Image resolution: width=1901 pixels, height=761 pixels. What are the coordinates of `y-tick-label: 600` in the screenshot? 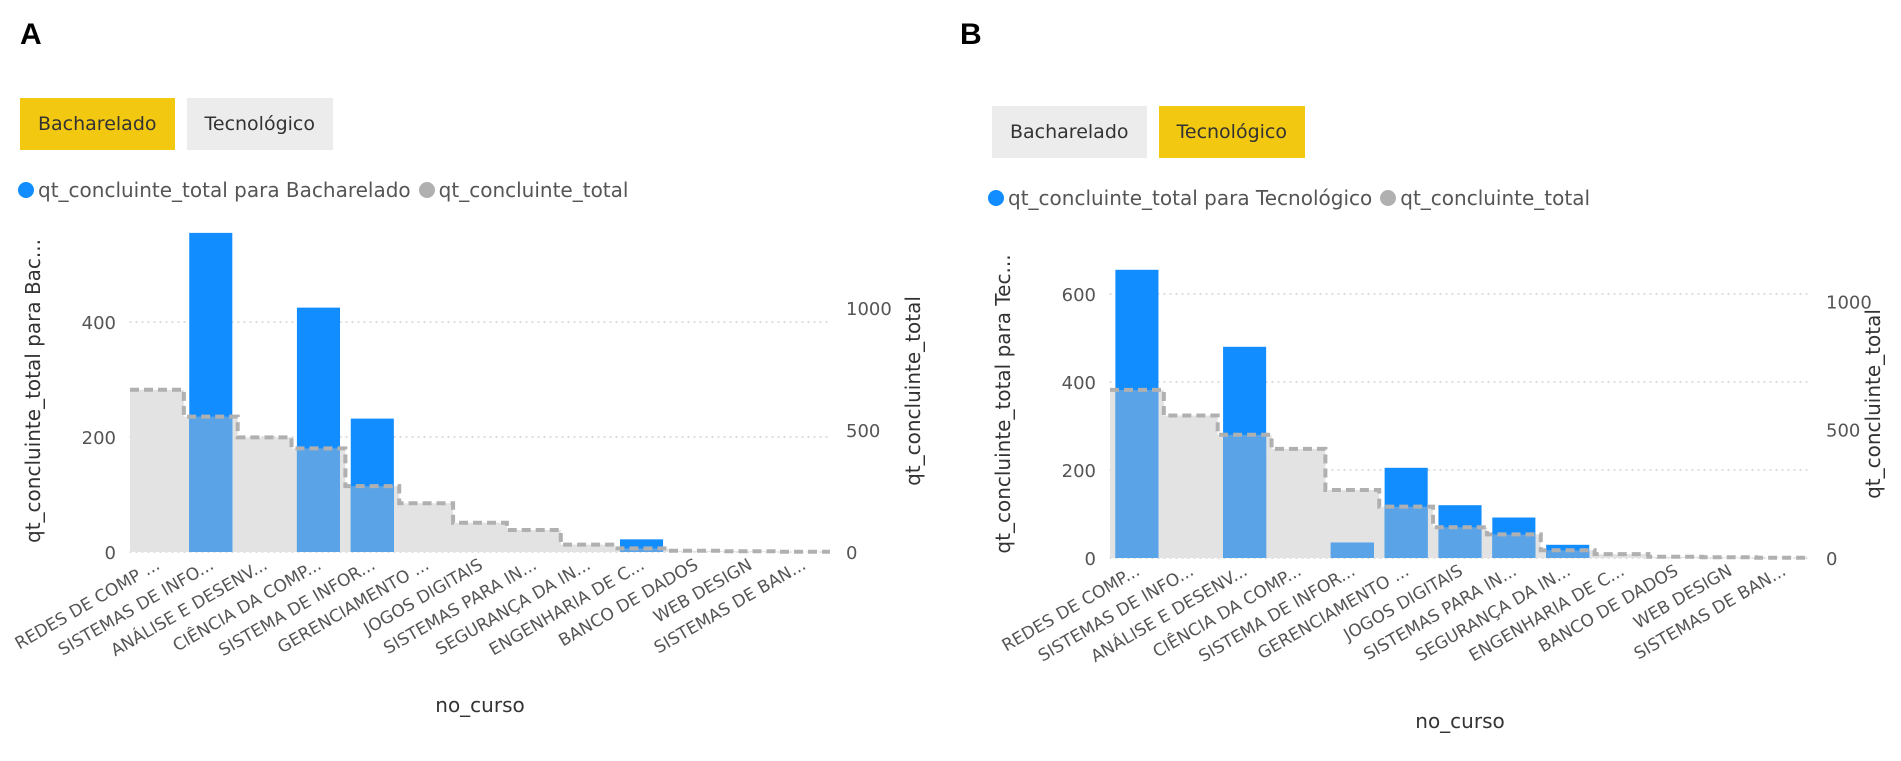 It's located at (1079, 295).